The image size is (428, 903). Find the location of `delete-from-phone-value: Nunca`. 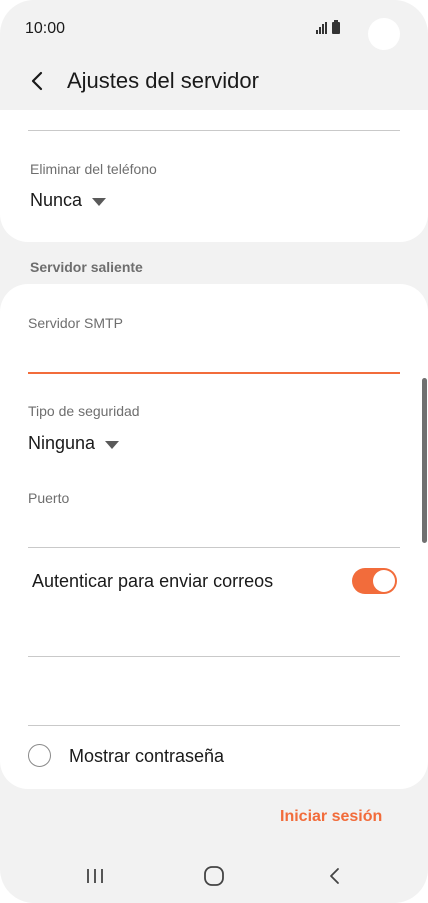

delete-from-phone-value: Nunca is located at coordinates (56, 200).